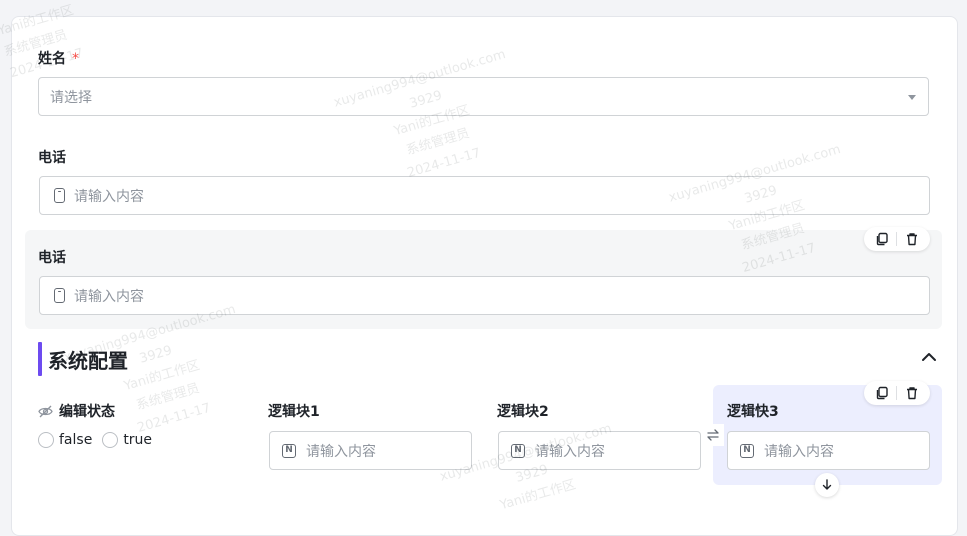 Image resolution: width=967 pixels, height=536 pixels. Describe the element at coordinates (341, 451) in the screenshot. I see `logic-block-1-placeholder: 请输入内容` at that location.